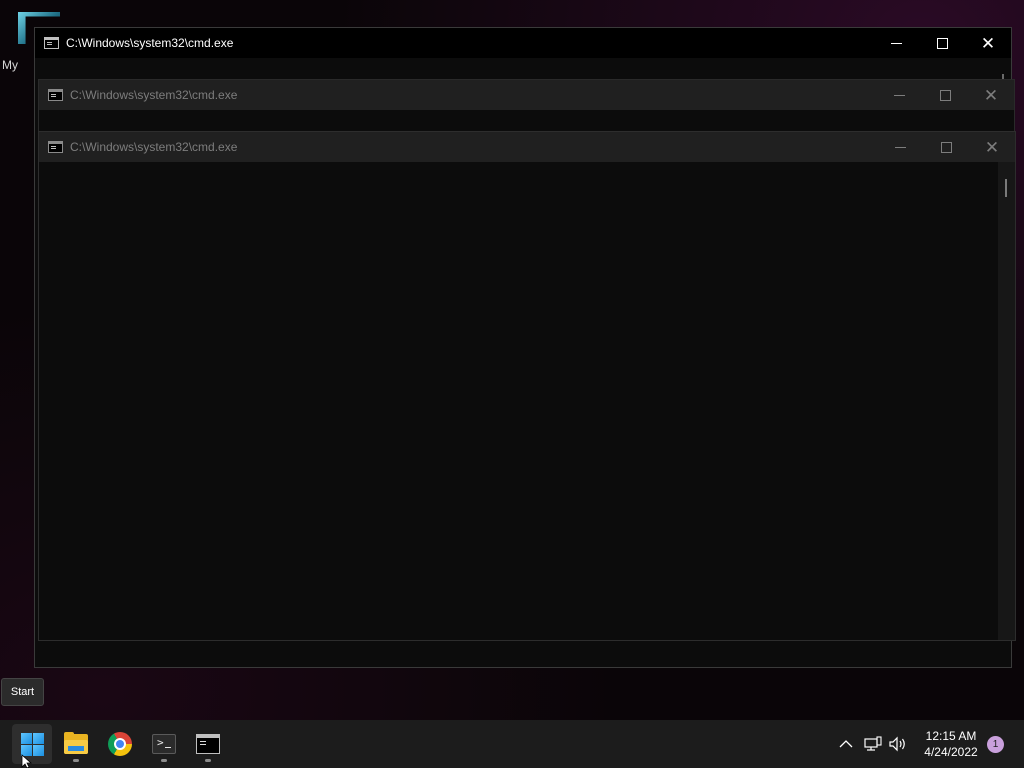  I want to click on taskbar-file-explorer, so click(76, 744).